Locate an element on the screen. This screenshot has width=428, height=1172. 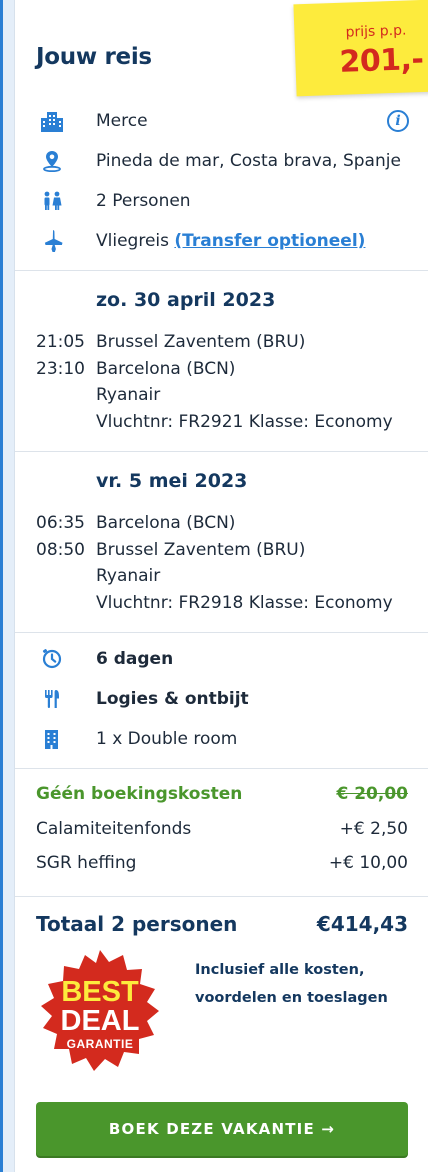
calamity-fund-value: +€ 2,50 is located at coordinates (373, 829).